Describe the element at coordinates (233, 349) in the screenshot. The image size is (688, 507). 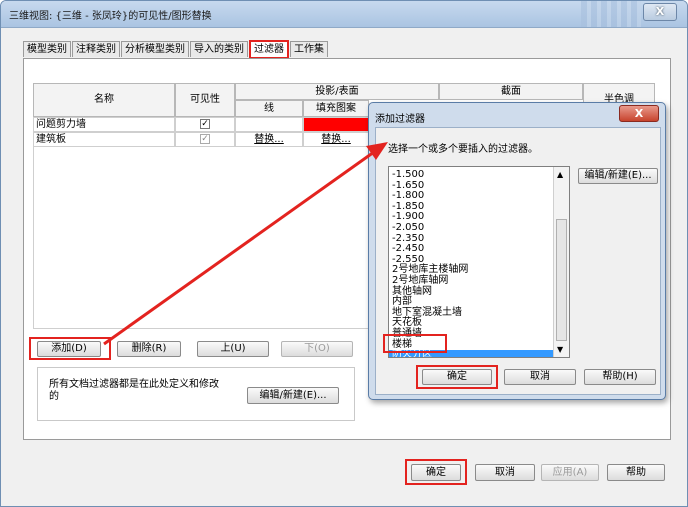
I see `move-up-button: 上(U)` at that location.